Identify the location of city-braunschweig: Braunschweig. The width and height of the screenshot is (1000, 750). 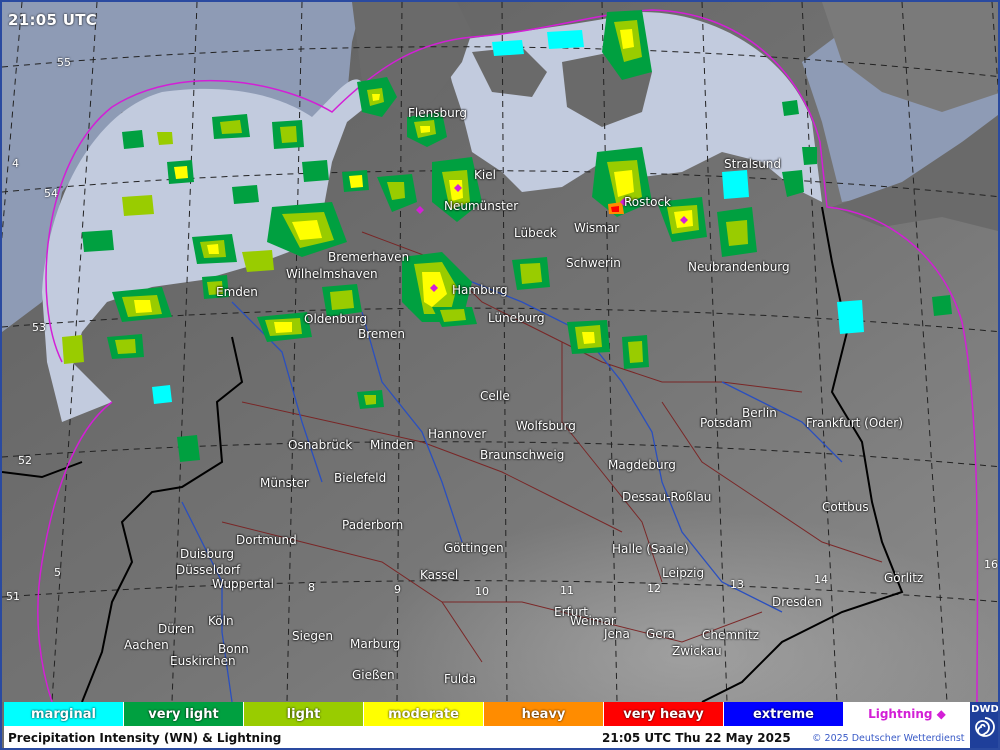
(522, 455).